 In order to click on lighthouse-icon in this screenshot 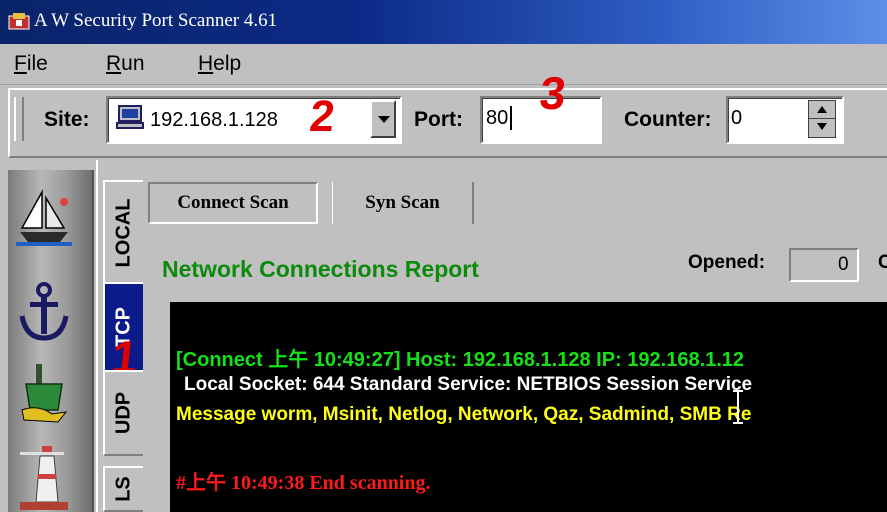, I will do `click(44, 479)`.